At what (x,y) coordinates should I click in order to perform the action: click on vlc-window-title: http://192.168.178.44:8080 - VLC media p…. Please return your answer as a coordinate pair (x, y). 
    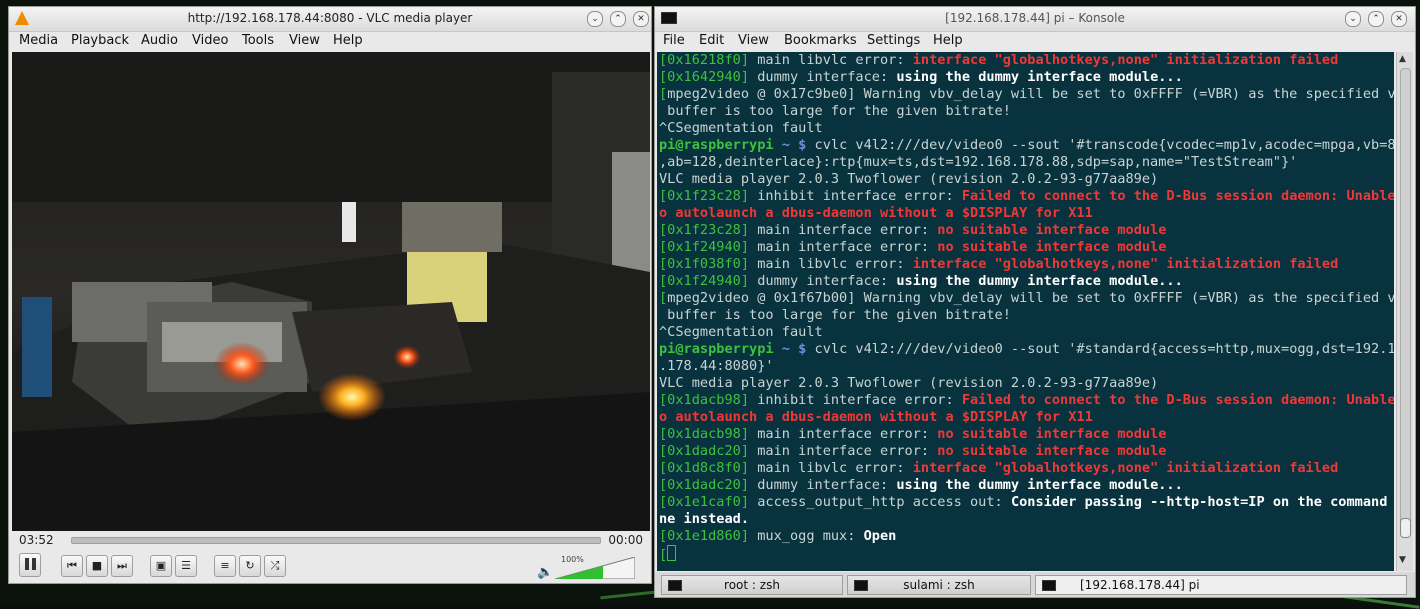
    Looking at the image, I should click on (330, 18).